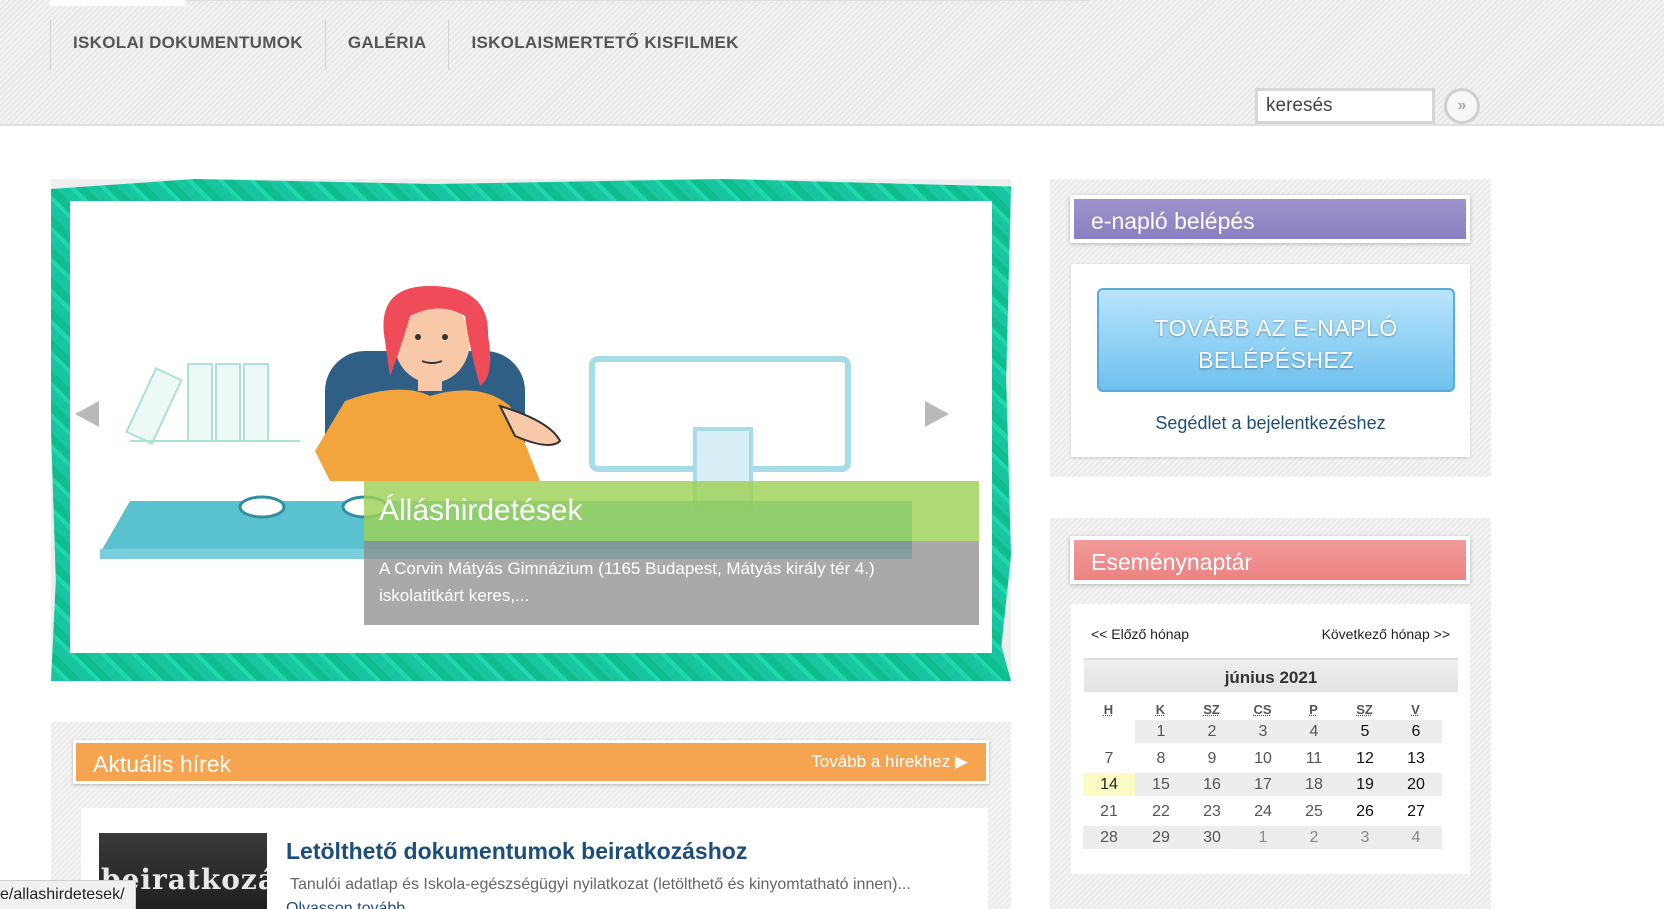 The width and height of the screenshot is (1664, 909). Describe the element at coordinates (1365, 811) in the screenshot. I see `calendar-day-cell: 26` at that location.